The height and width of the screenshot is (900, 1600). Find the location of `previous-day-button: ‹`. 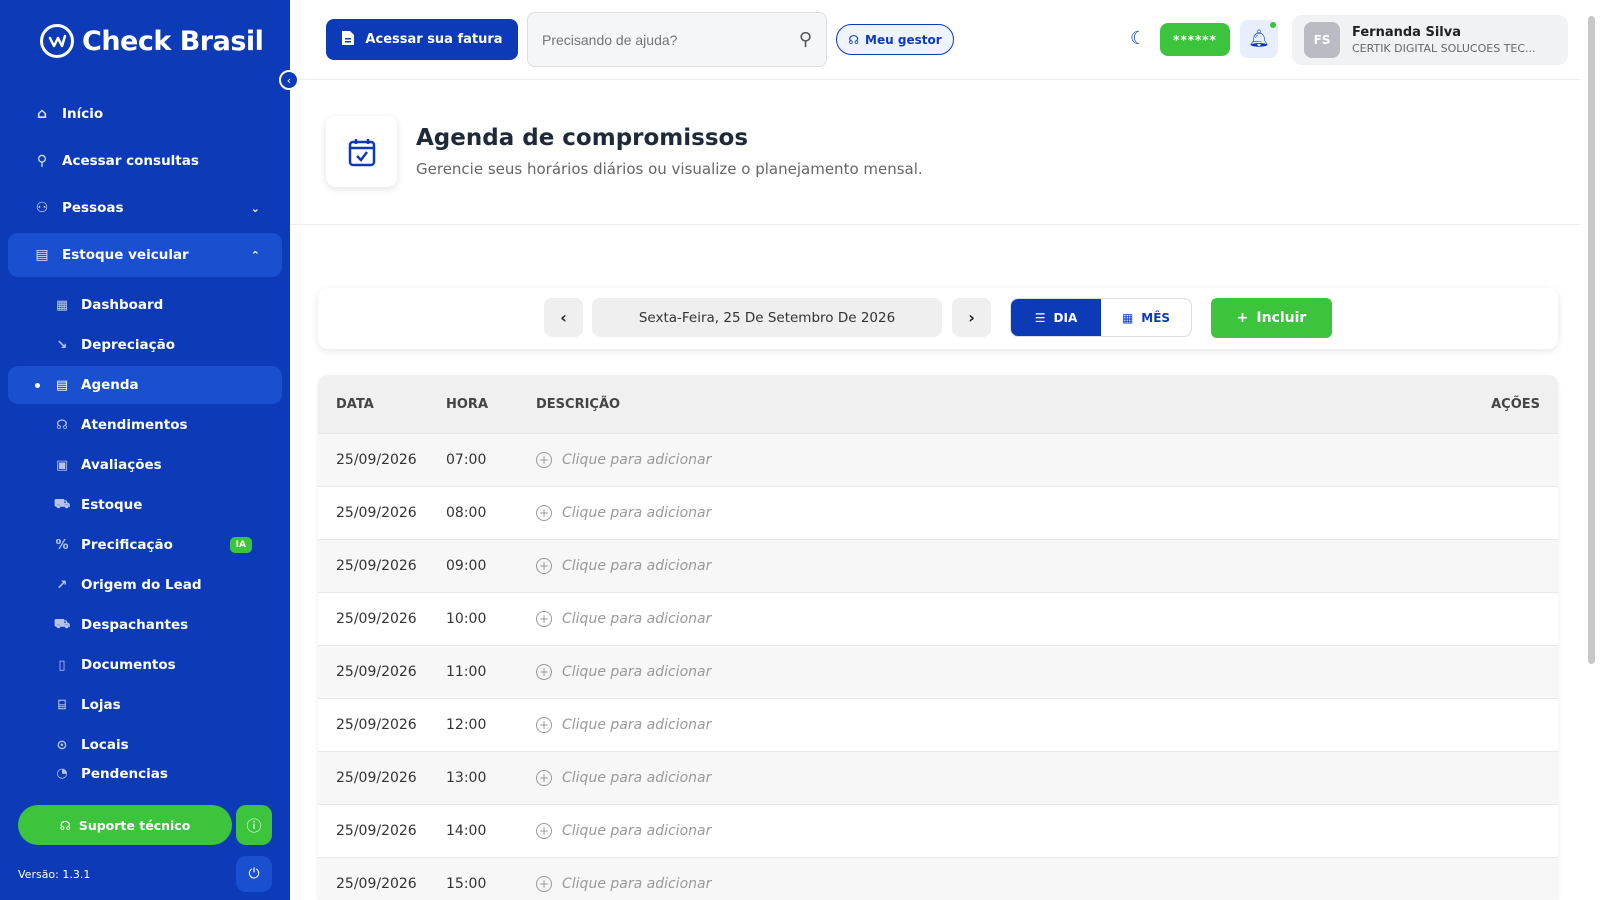

previous-day-button: ‹ is located at coordinates (563, 317).